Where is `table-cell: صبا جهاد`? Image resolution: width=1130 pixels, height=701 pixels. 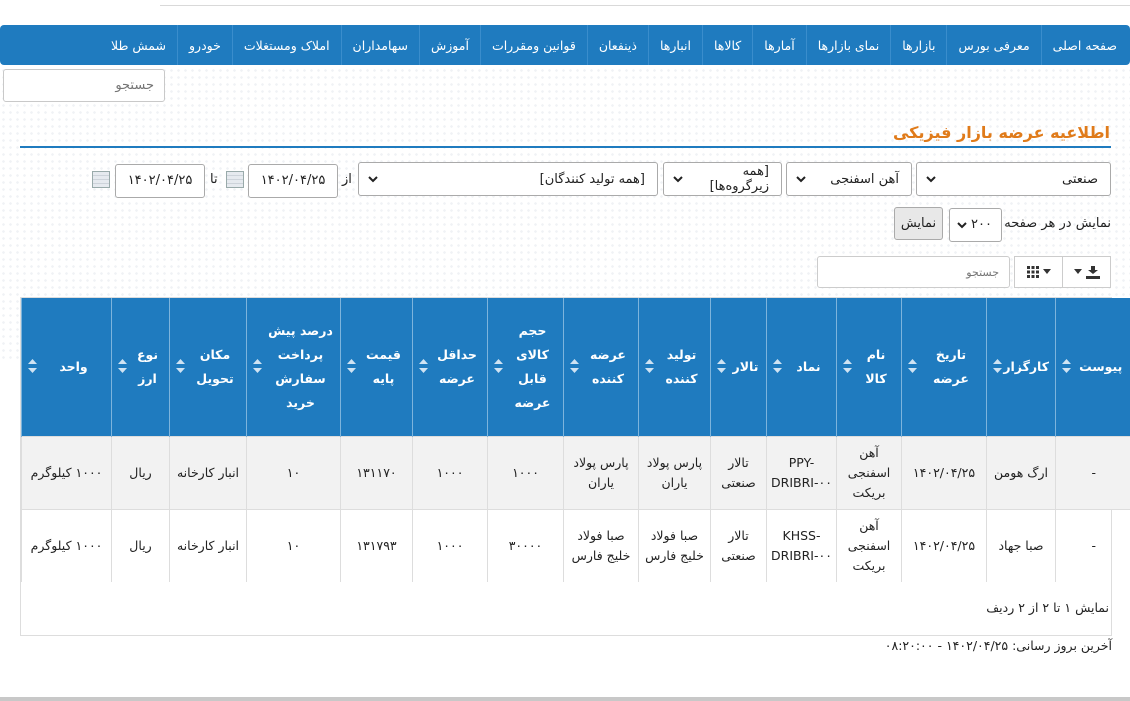
table-cell: صبا جهاد is located at coordinates (1021, 545).